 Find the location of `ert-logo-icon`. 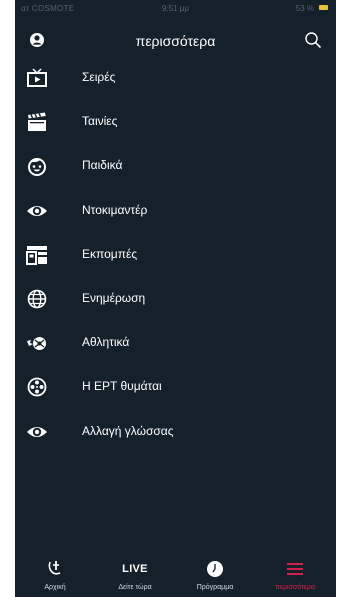

ert-logo-icon is located at coordinates (54, 568).